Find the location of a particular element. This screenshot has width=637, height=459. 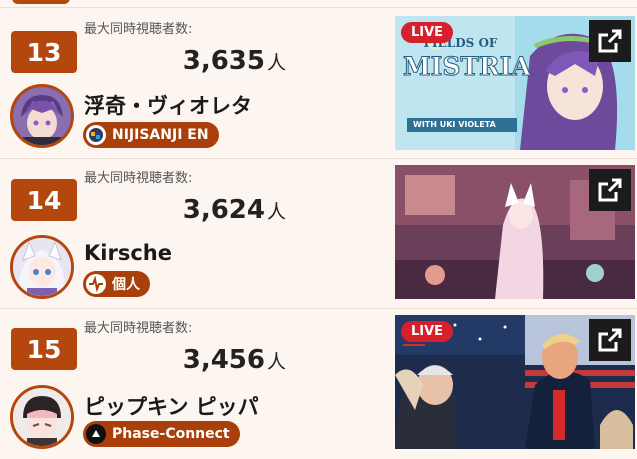

thumbnail-subtitle: WITH UKI VIOLETA is located at coordinates (454, 124).